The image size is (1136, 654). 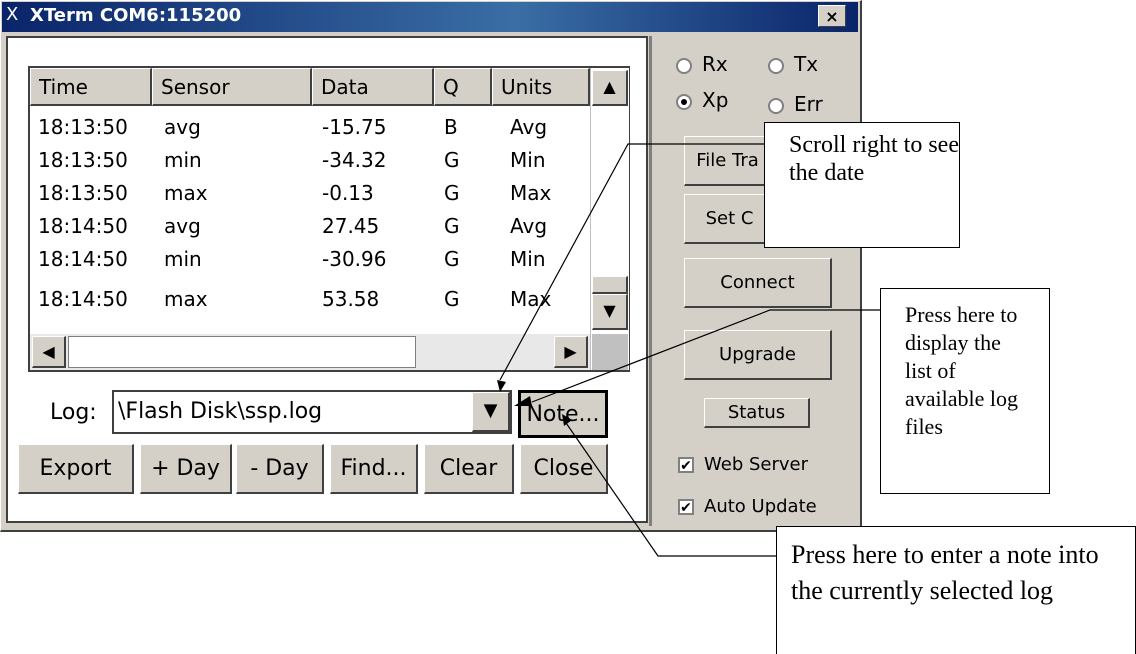 I want to click on callout-scroll: Scroll right to see the date, so click(x=862, y=185).